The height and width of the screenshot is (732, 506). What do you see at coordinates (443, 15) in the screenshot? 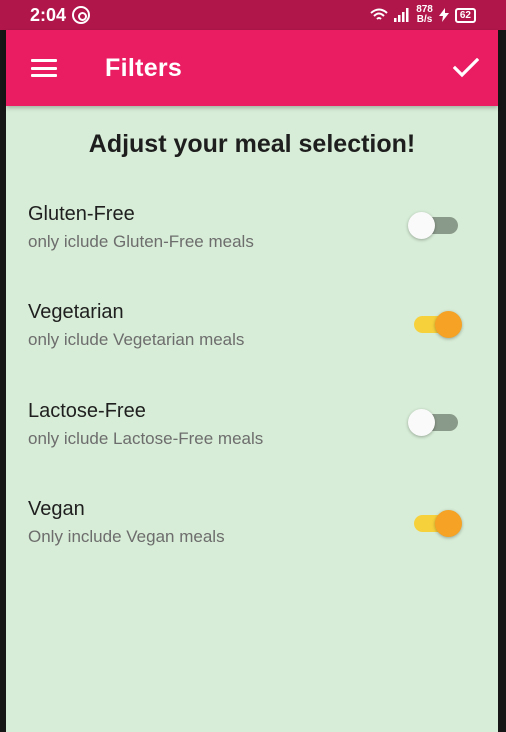
I see `charging-bolt-icon` at bounding box center [443, 15].